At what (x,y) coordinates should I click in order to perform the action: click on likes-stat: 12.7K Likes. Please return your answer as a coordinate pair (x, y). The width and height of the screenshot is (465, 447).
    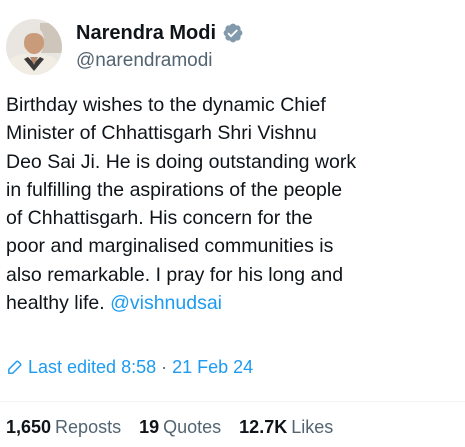
    Looking at the image, I should click on (286, 427).